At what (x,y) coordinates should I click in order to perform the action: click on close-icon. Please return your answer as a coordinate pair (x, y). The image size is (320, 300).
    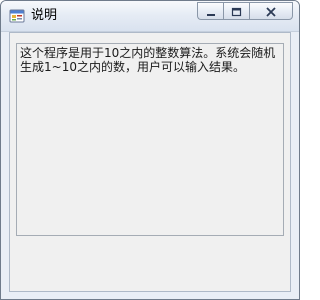
    Looking at the image, I should click on (271, 11).